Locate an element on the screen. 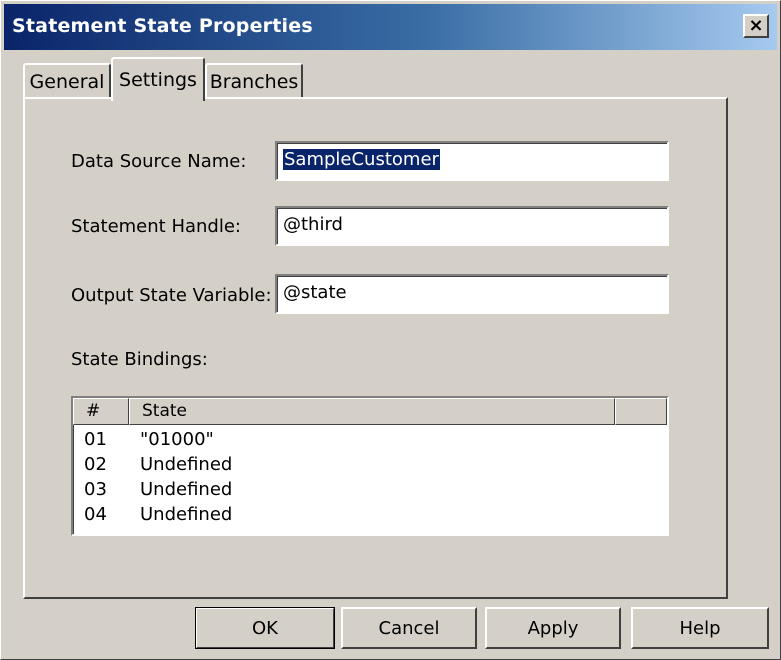  output-state-input: @state is located at coordinates (472, 294).